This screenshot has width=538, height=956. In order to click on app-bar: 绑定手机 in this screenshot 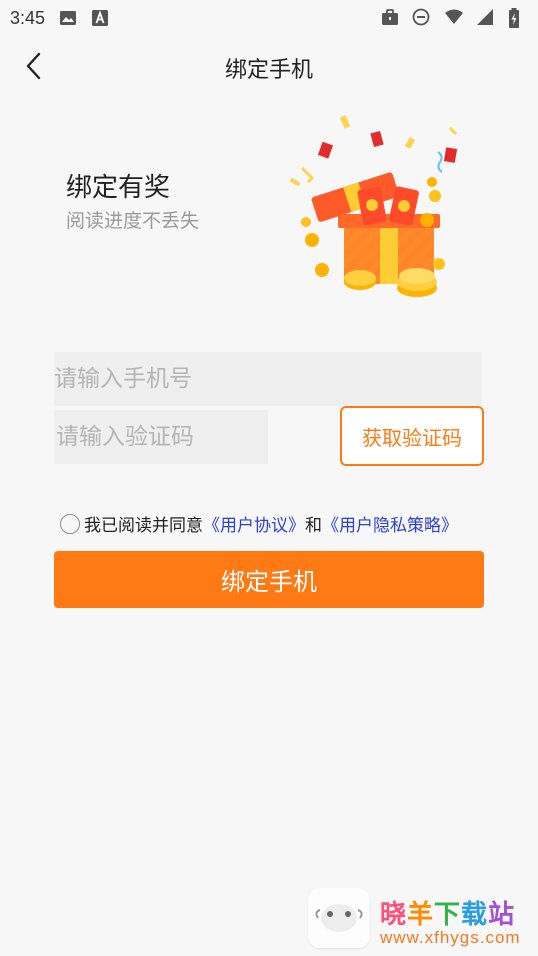, I will do `click(269, 68)`.